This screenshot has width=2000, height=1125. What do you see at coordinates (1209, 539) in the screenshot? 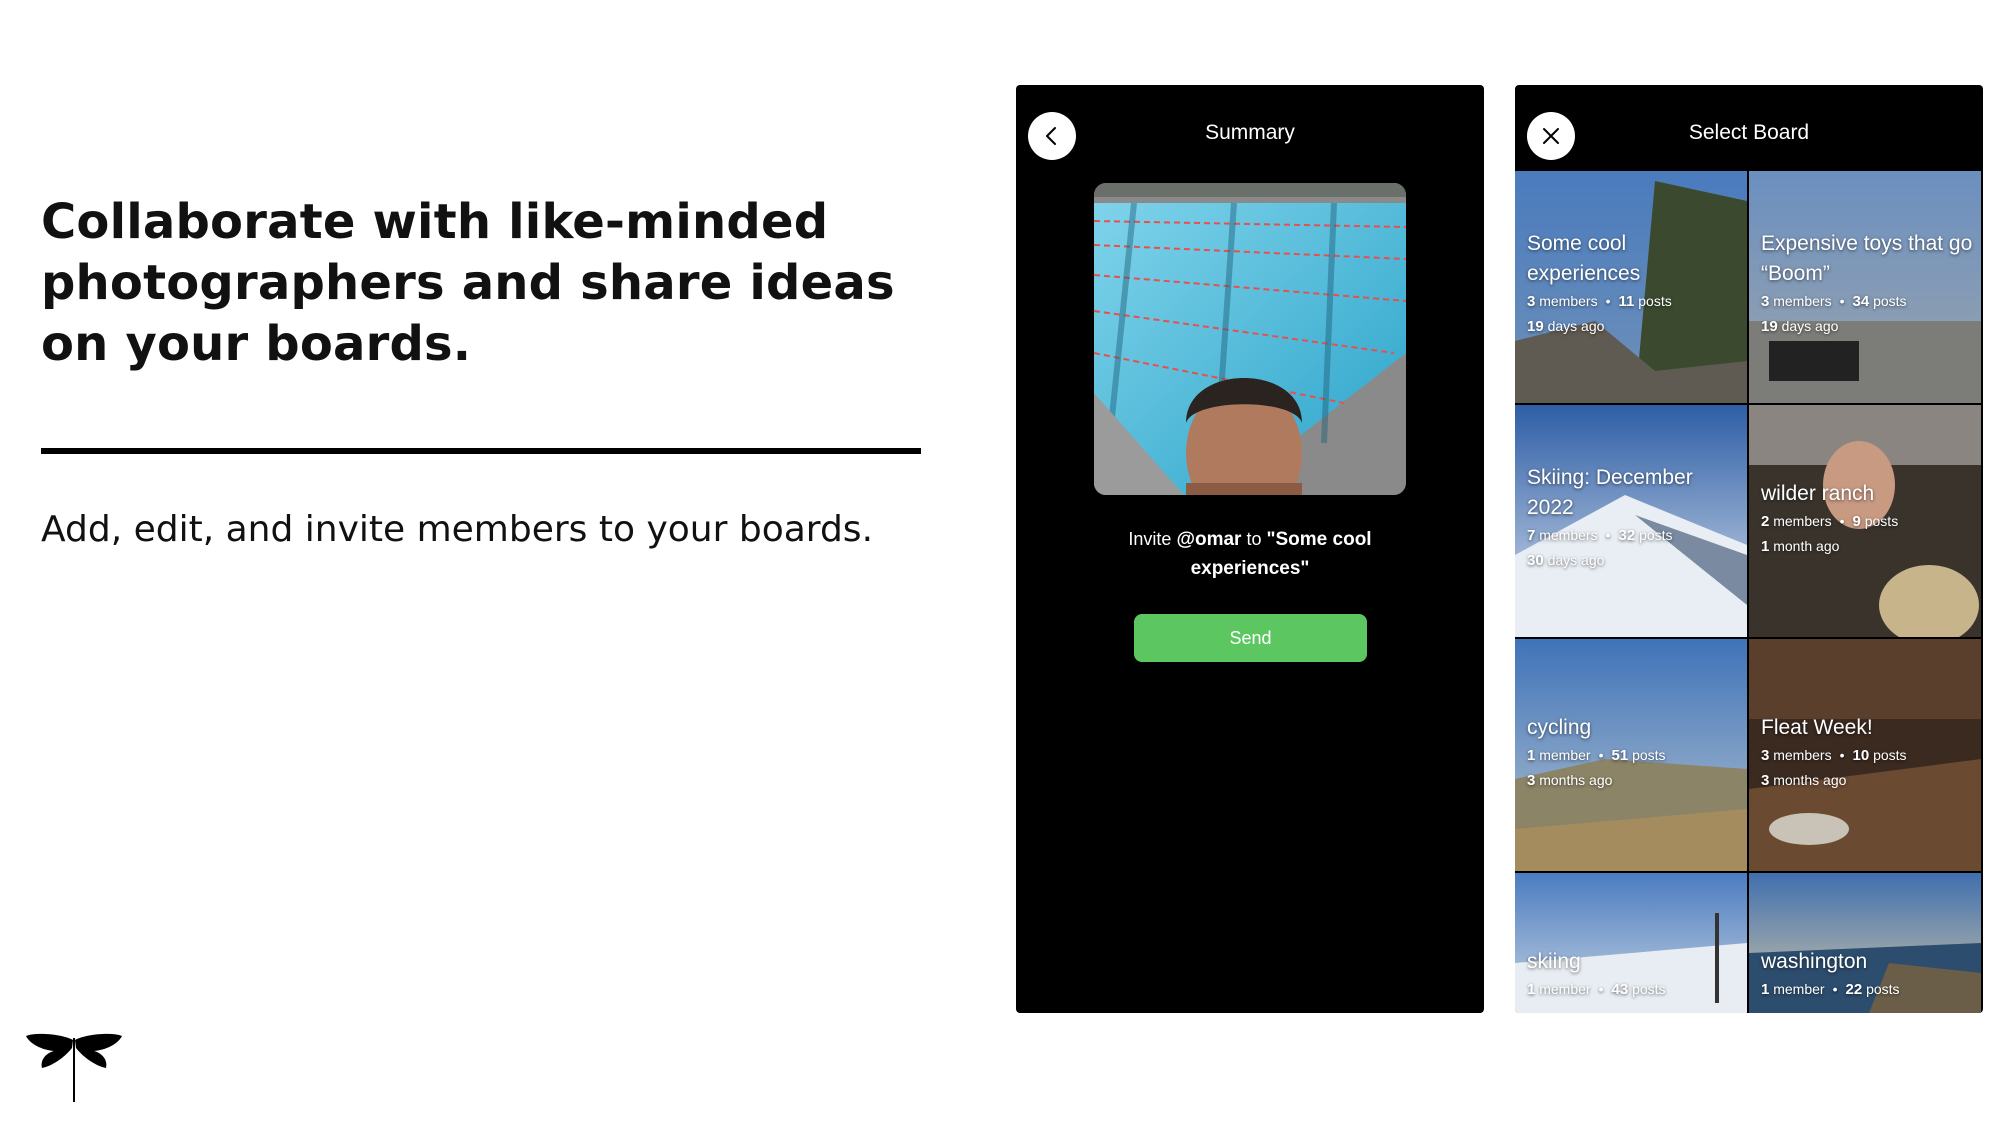
I see `invite-user: @omar` at bounding box center [1209, 539].